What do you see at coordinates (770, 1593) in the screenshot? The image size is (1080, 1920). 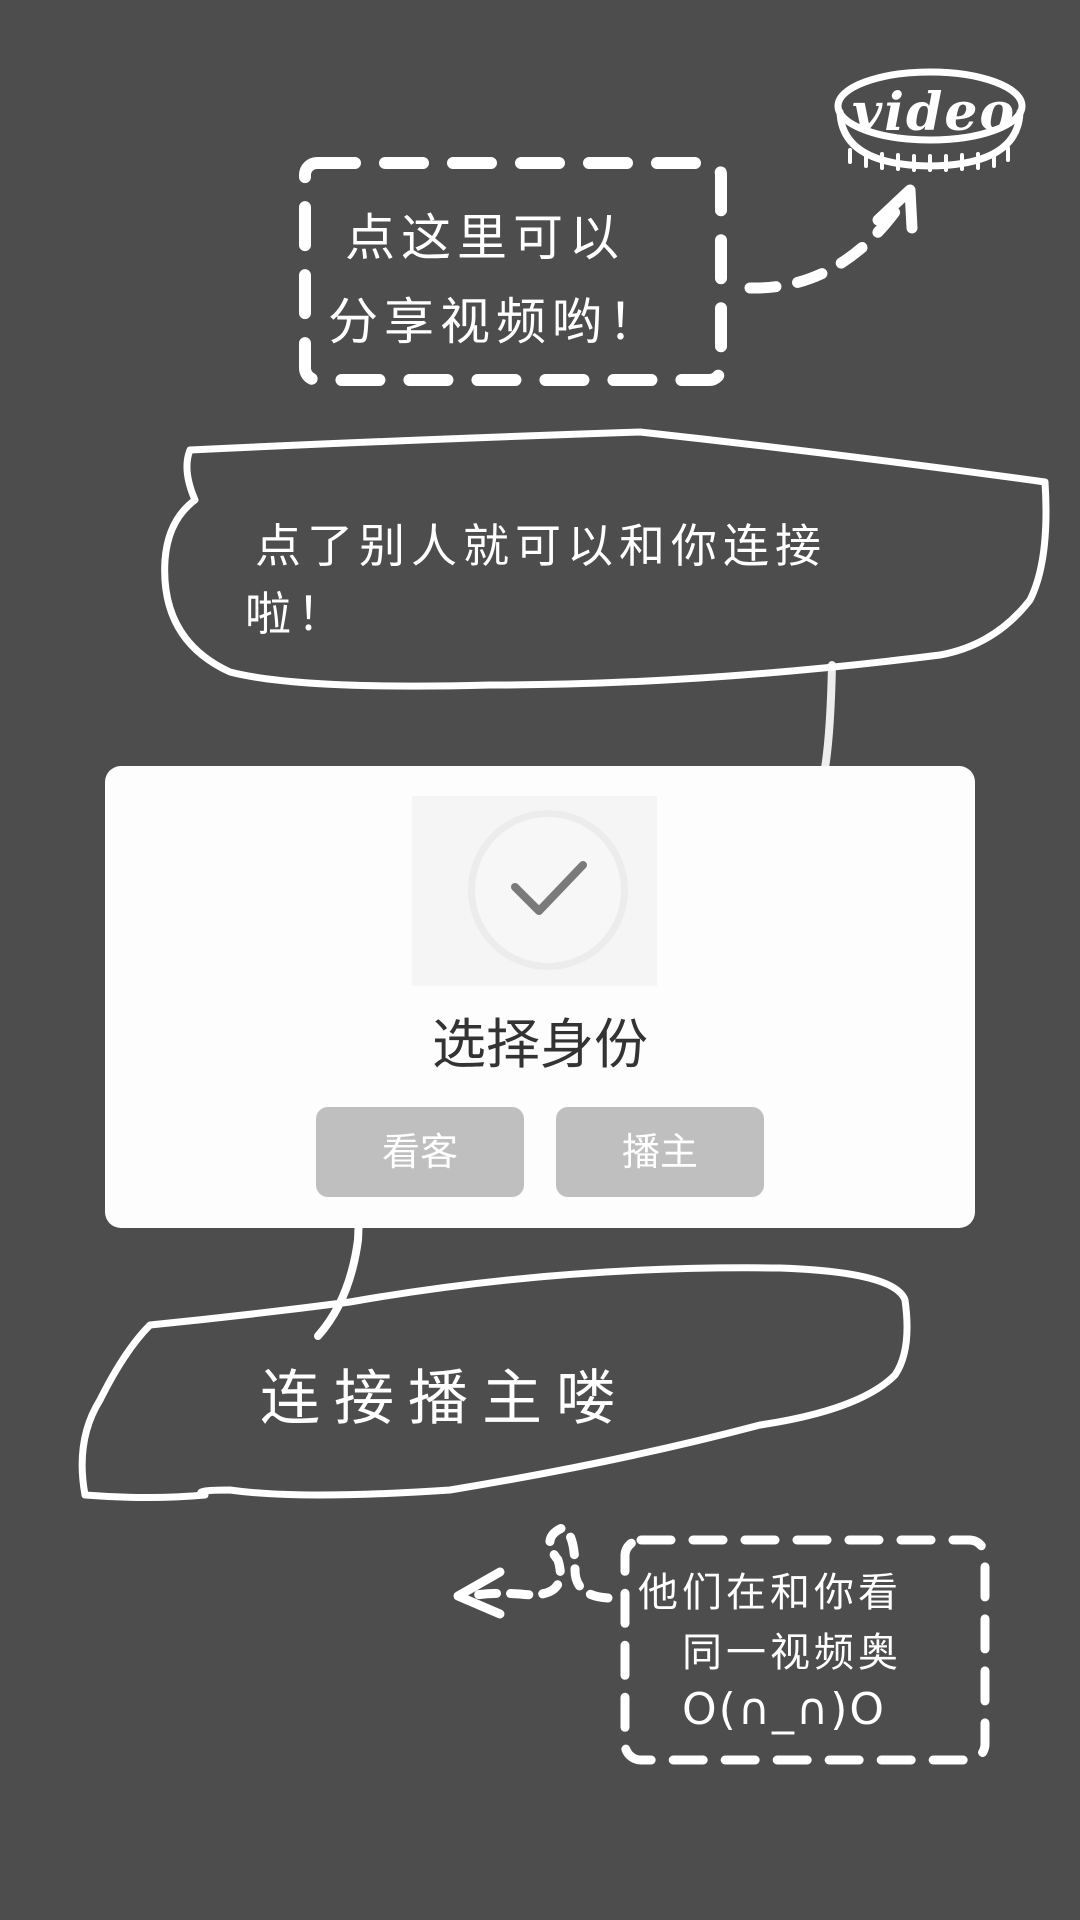 I see `same-video-line-1: 他们在和你看` at bounding box center [770, 1593].